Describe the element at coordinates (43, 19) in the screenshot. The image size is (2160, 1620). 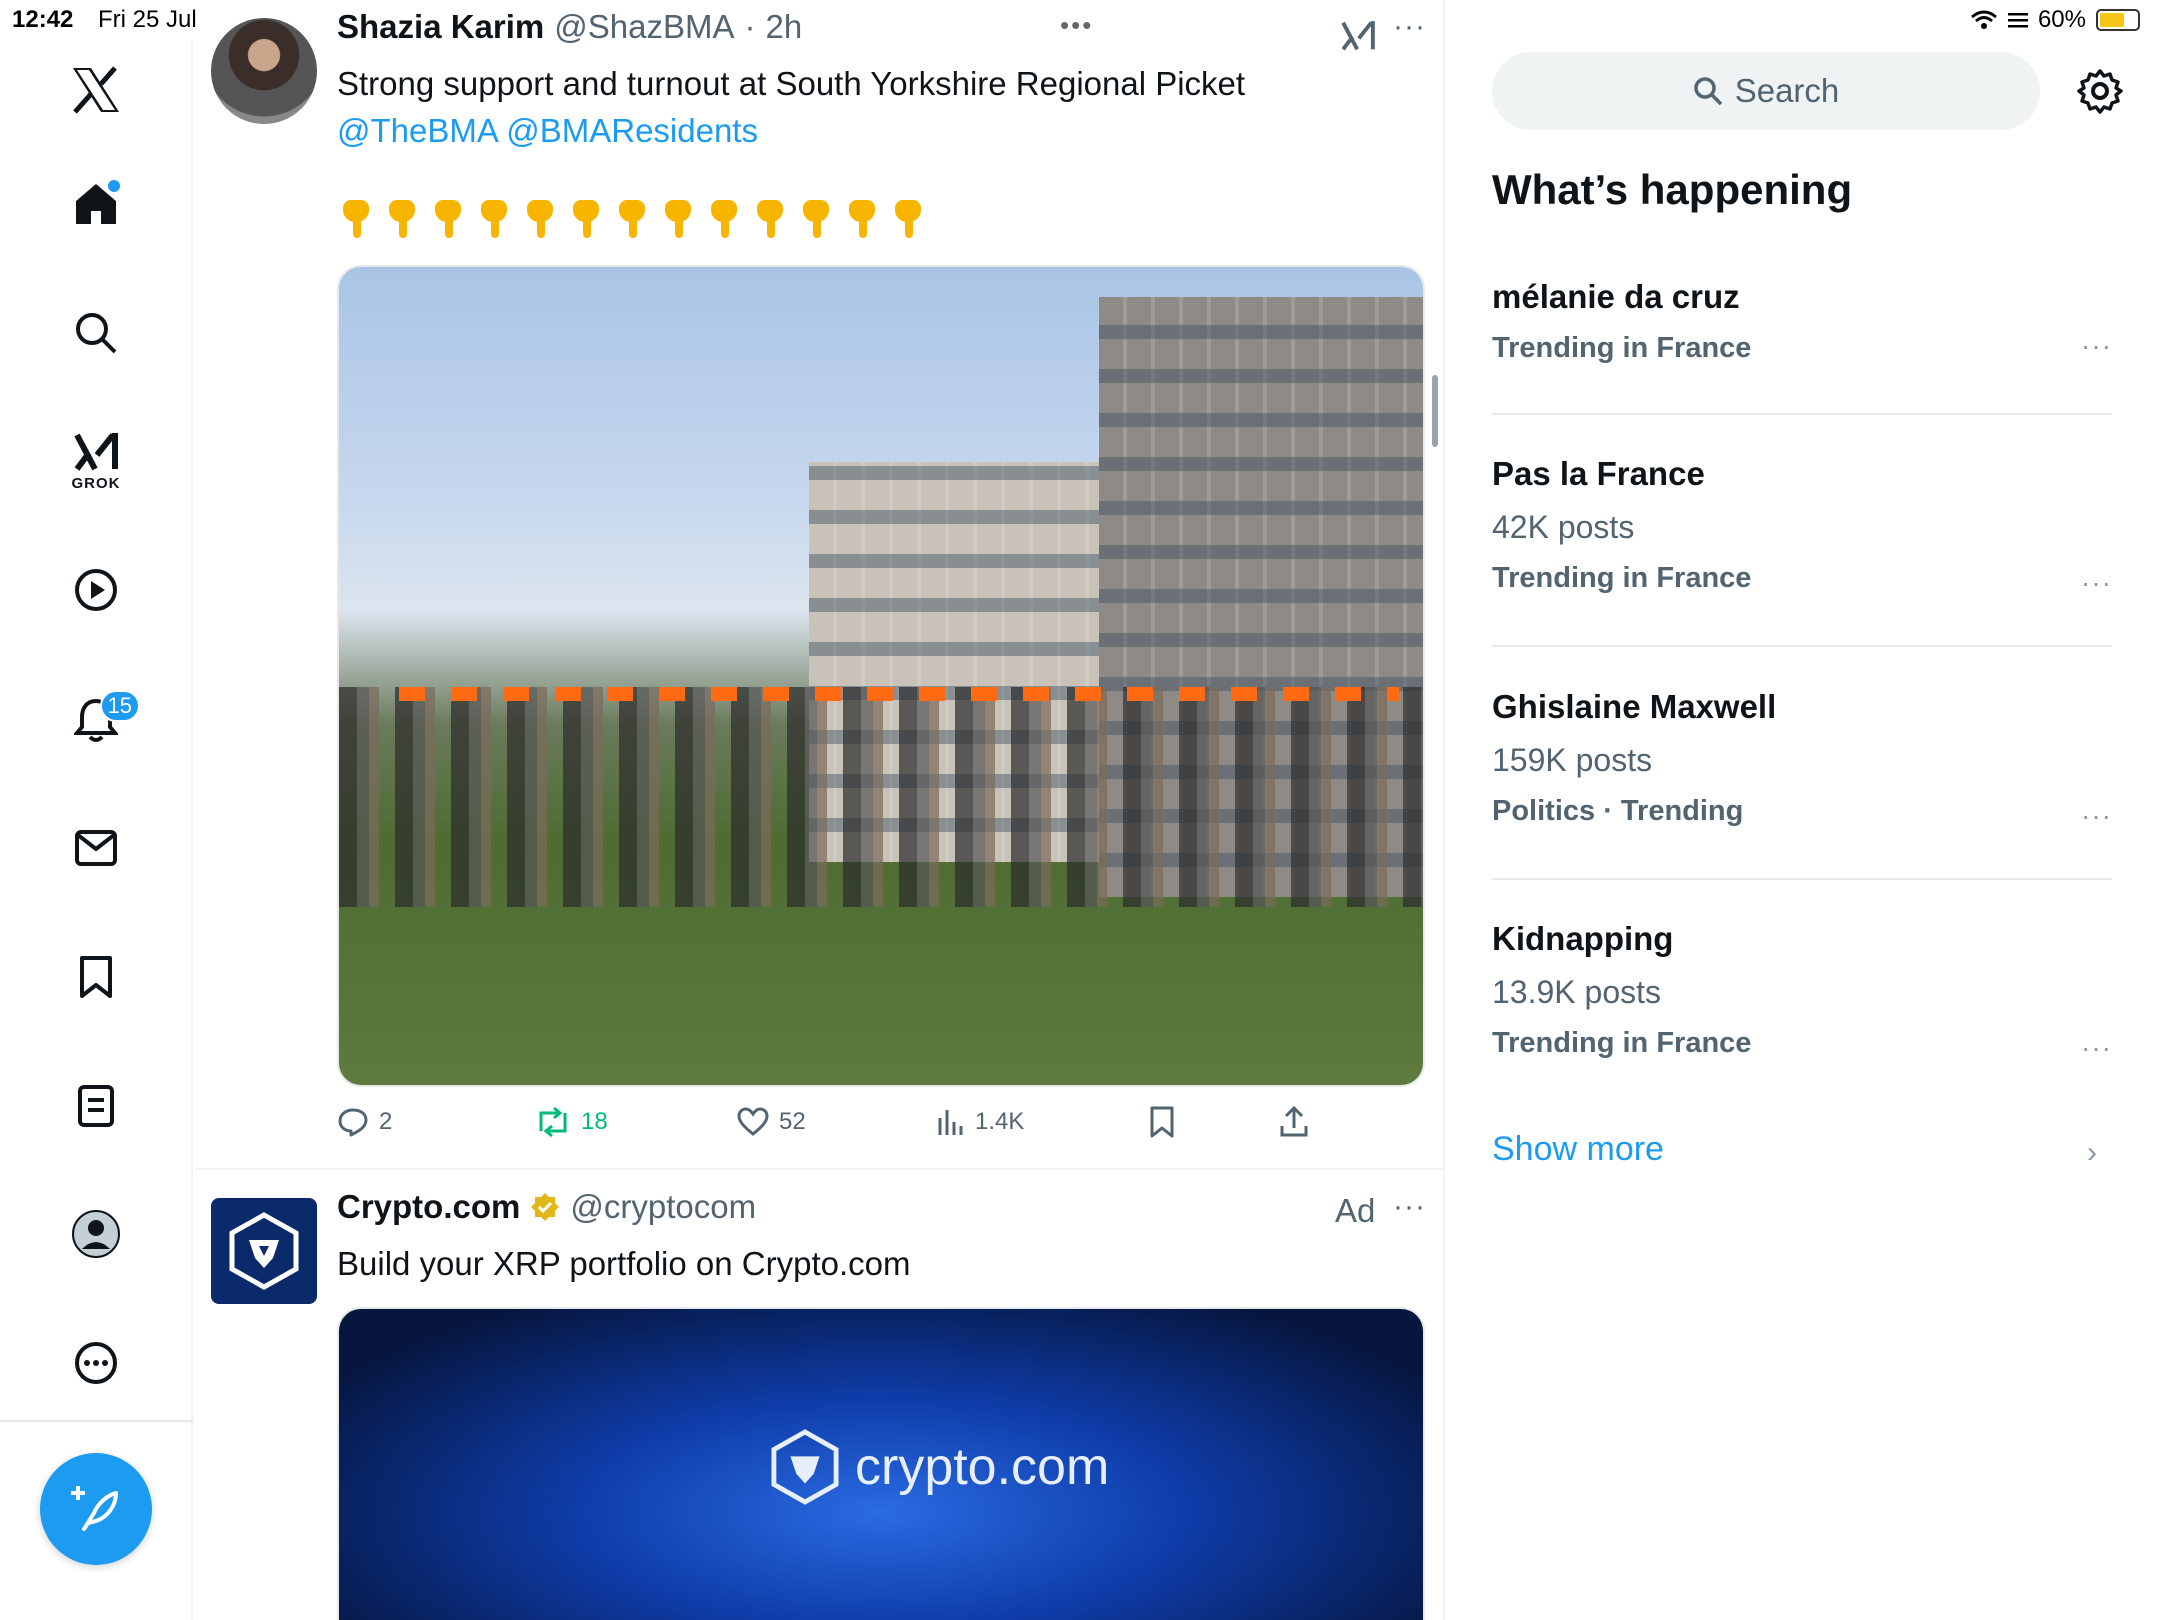
I see `status-time: 12:42` at that location.